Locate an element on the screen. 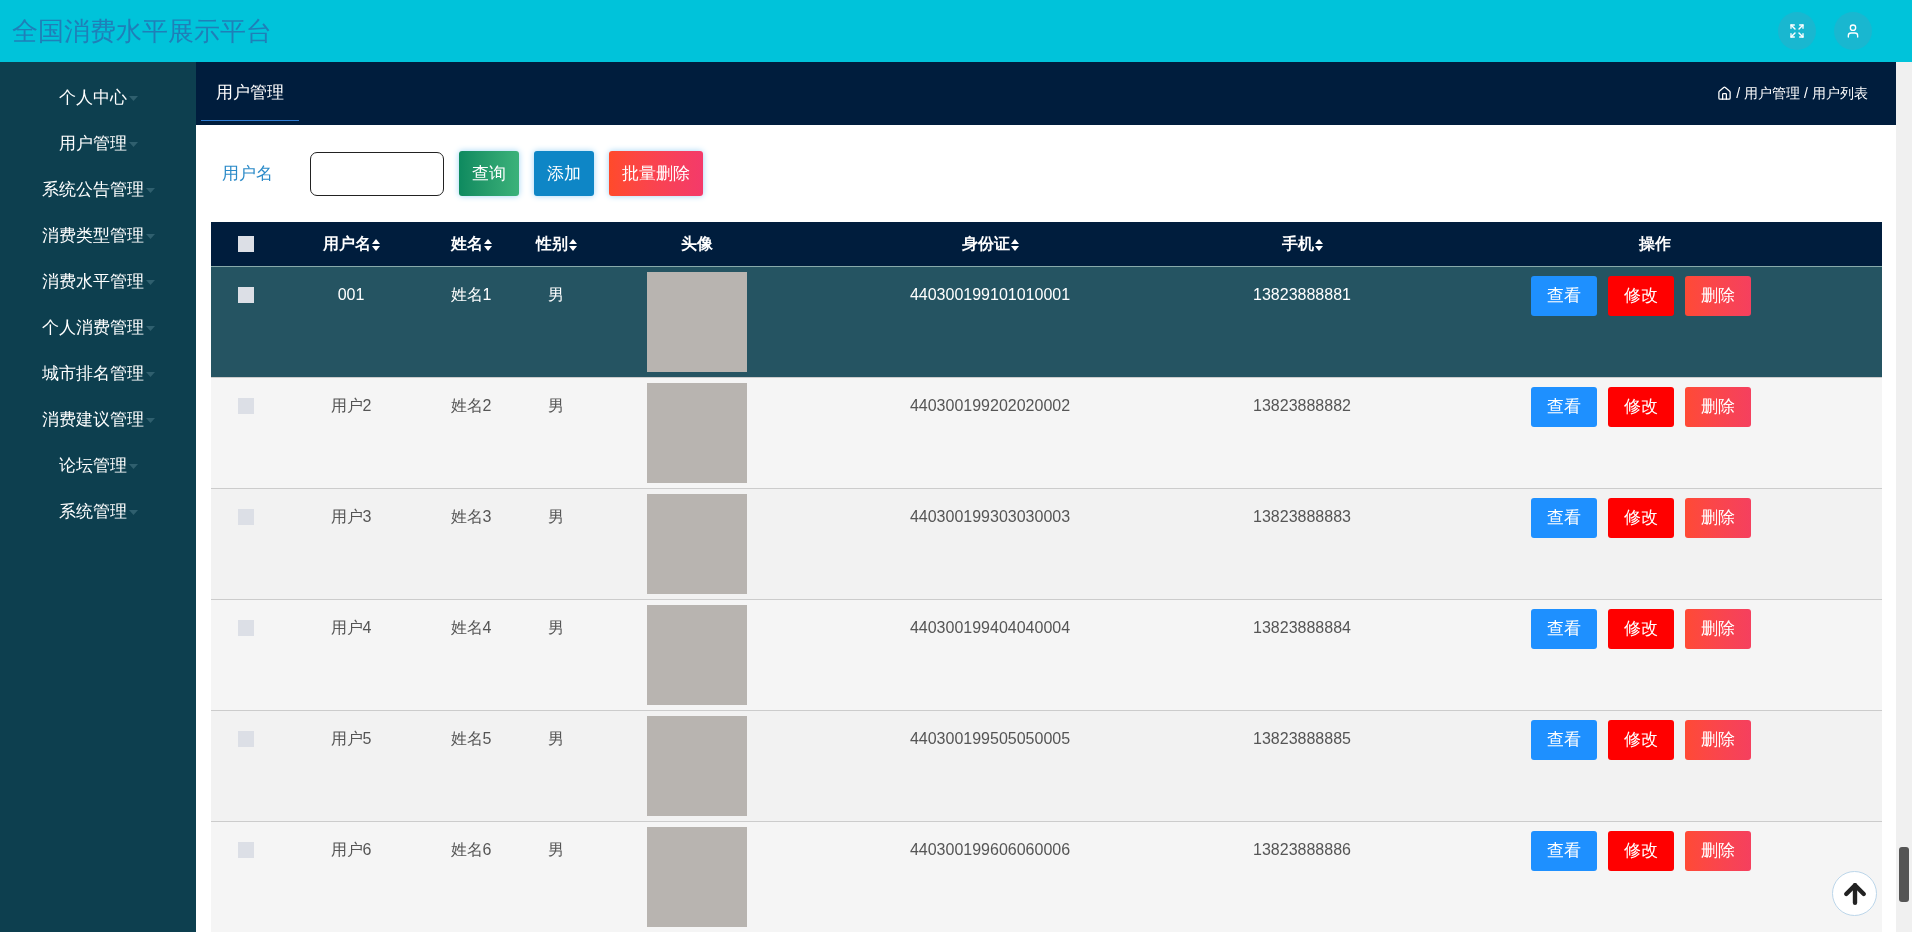  table-cell: 姓名3 is located at coordinates (471, 516).